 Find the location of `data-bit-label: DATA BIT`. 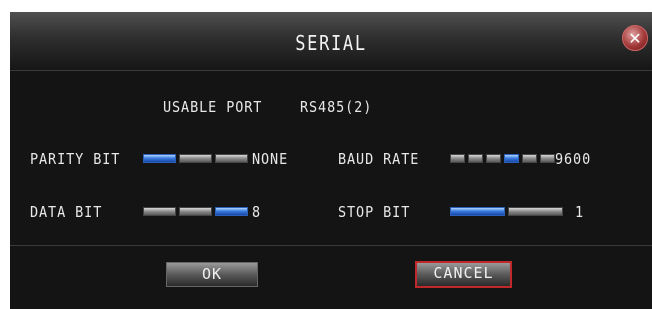

data-bit-label: DATA BIT is located at coordinates (66, 212).